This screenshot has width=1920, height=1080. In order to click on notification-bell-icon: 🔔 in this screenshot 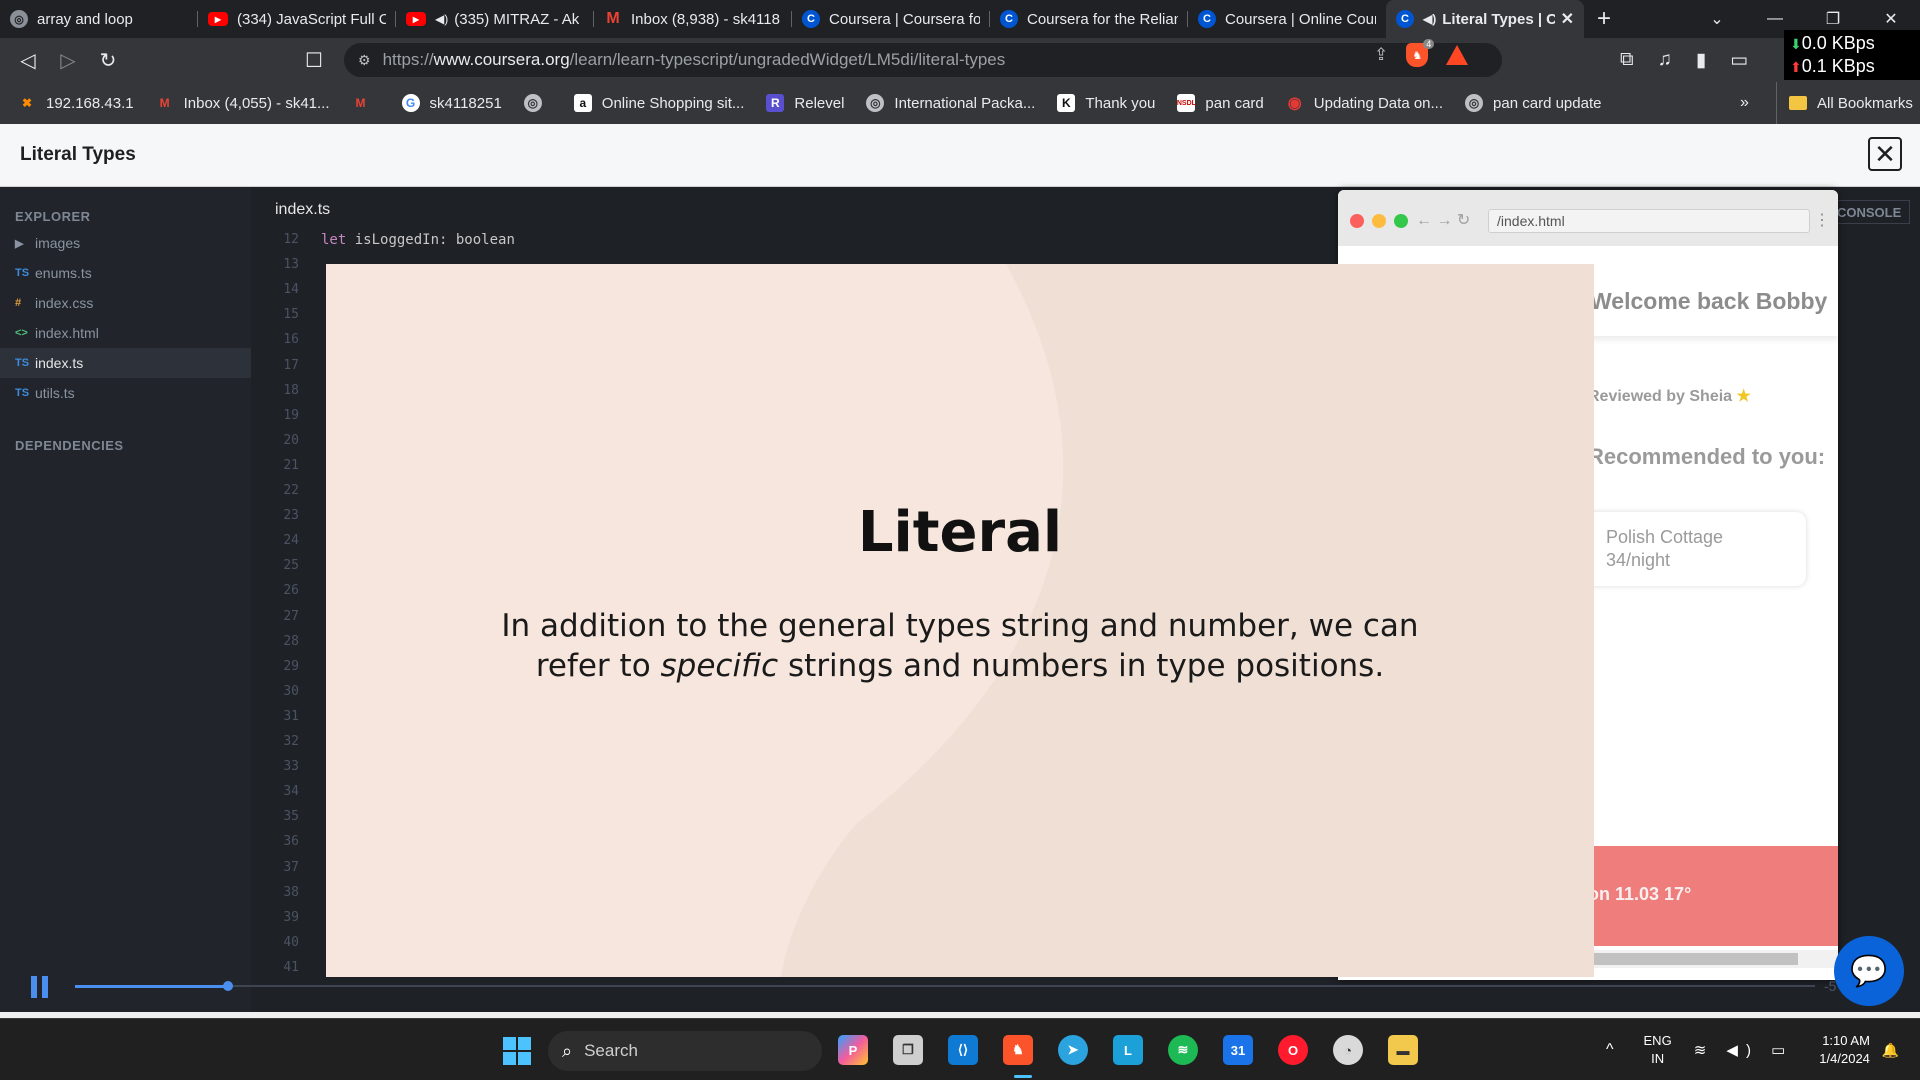, I will do `click(1890, 1050)`.